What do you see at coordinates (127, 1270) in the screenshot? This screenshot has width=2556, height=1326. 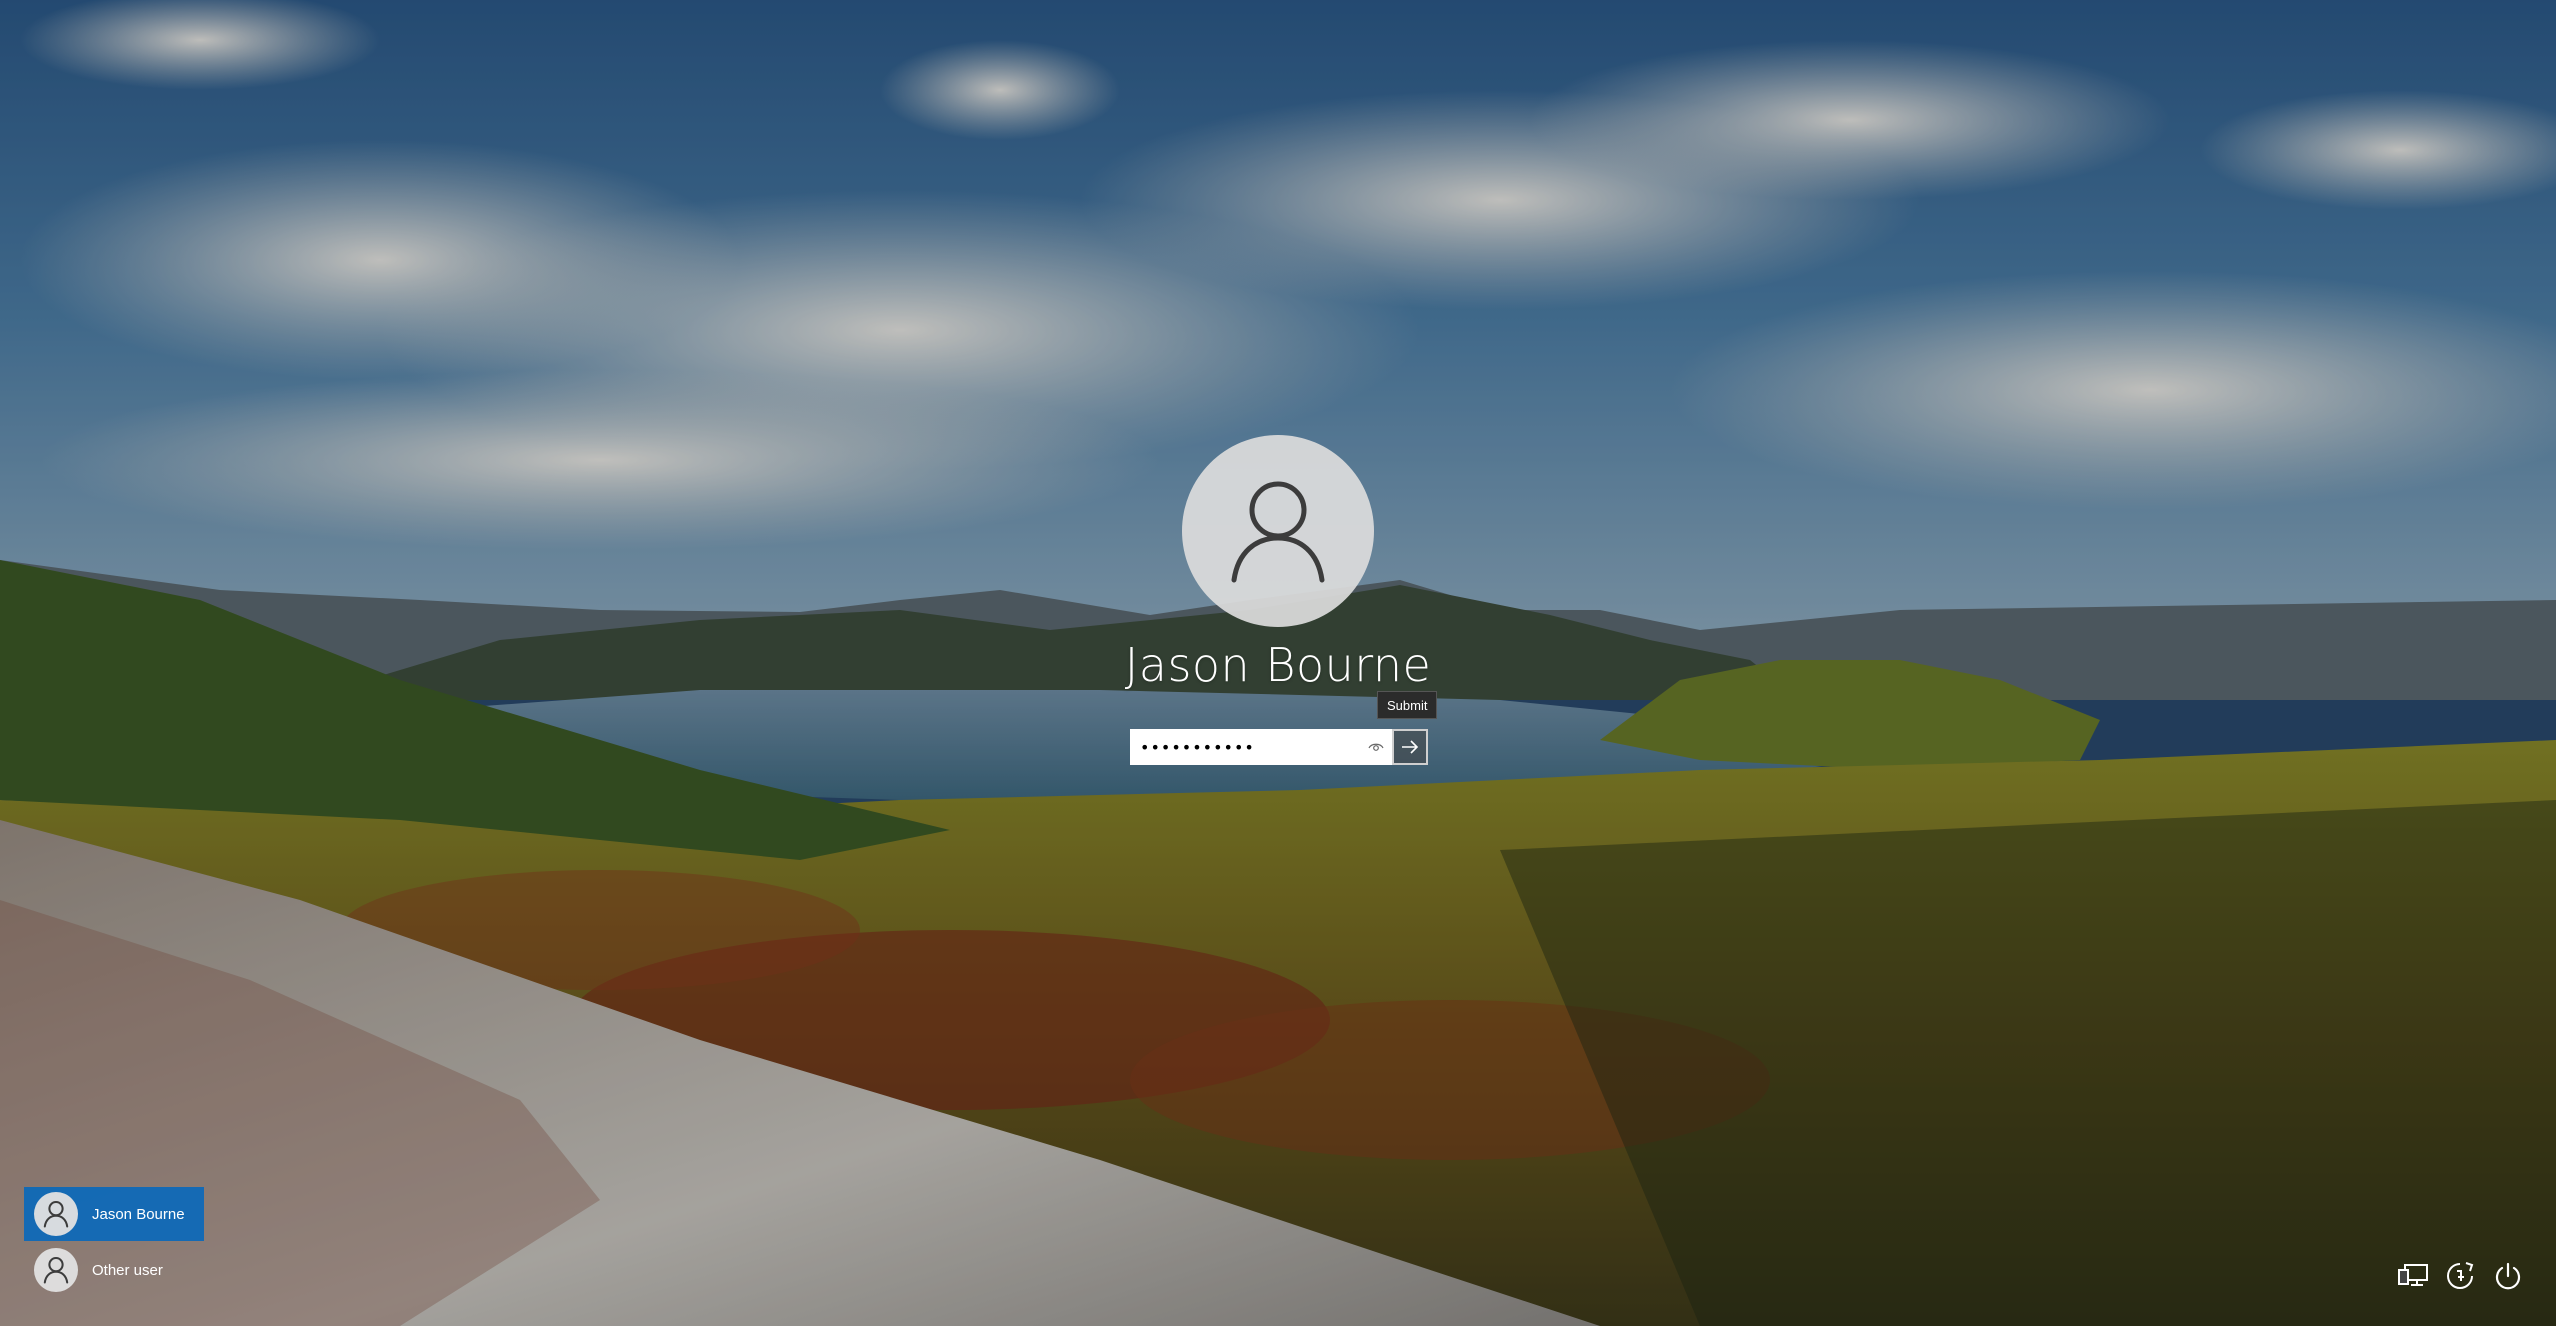 I see `user-switch-label: Other user` at bounding box center [127, 1270].